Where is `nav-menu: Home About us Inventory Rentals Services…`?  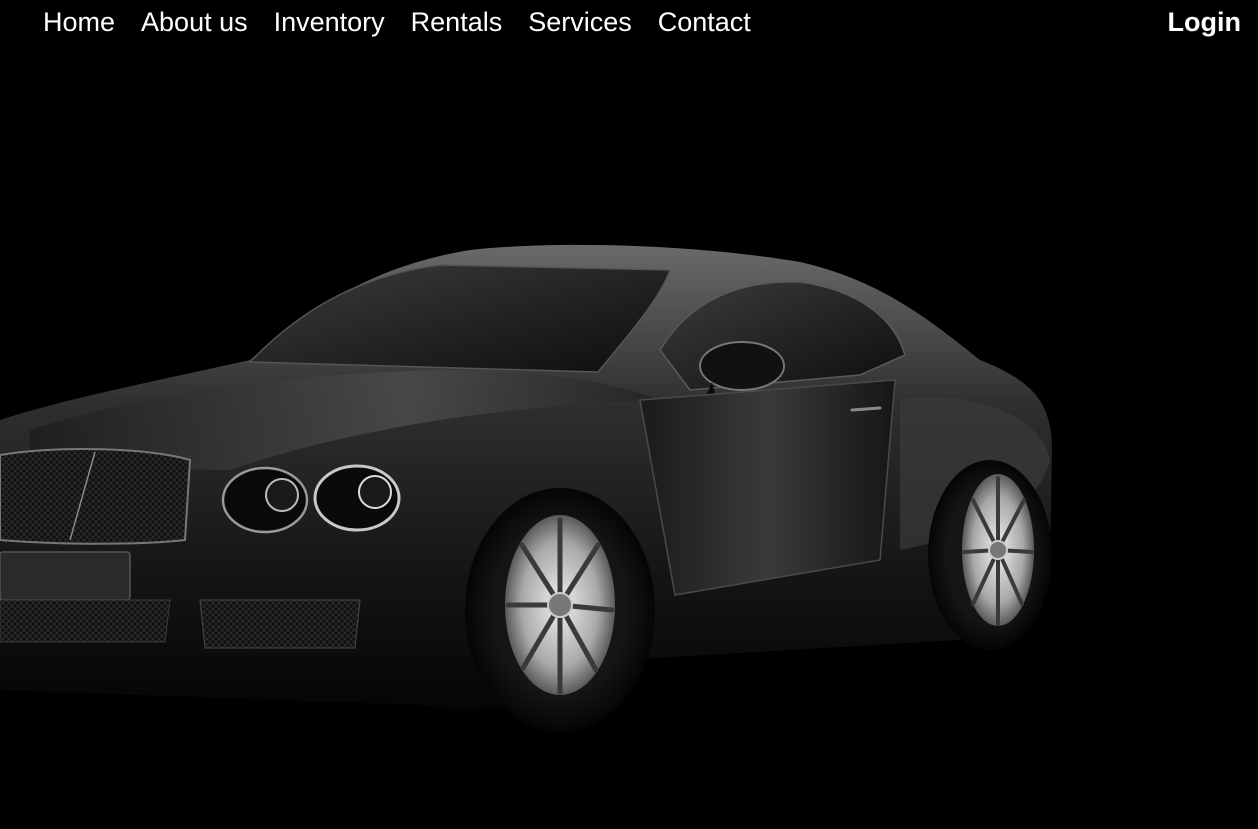 nav-menu: Home About us Inventory Rentals Services… is located at coordinates (410, 22).